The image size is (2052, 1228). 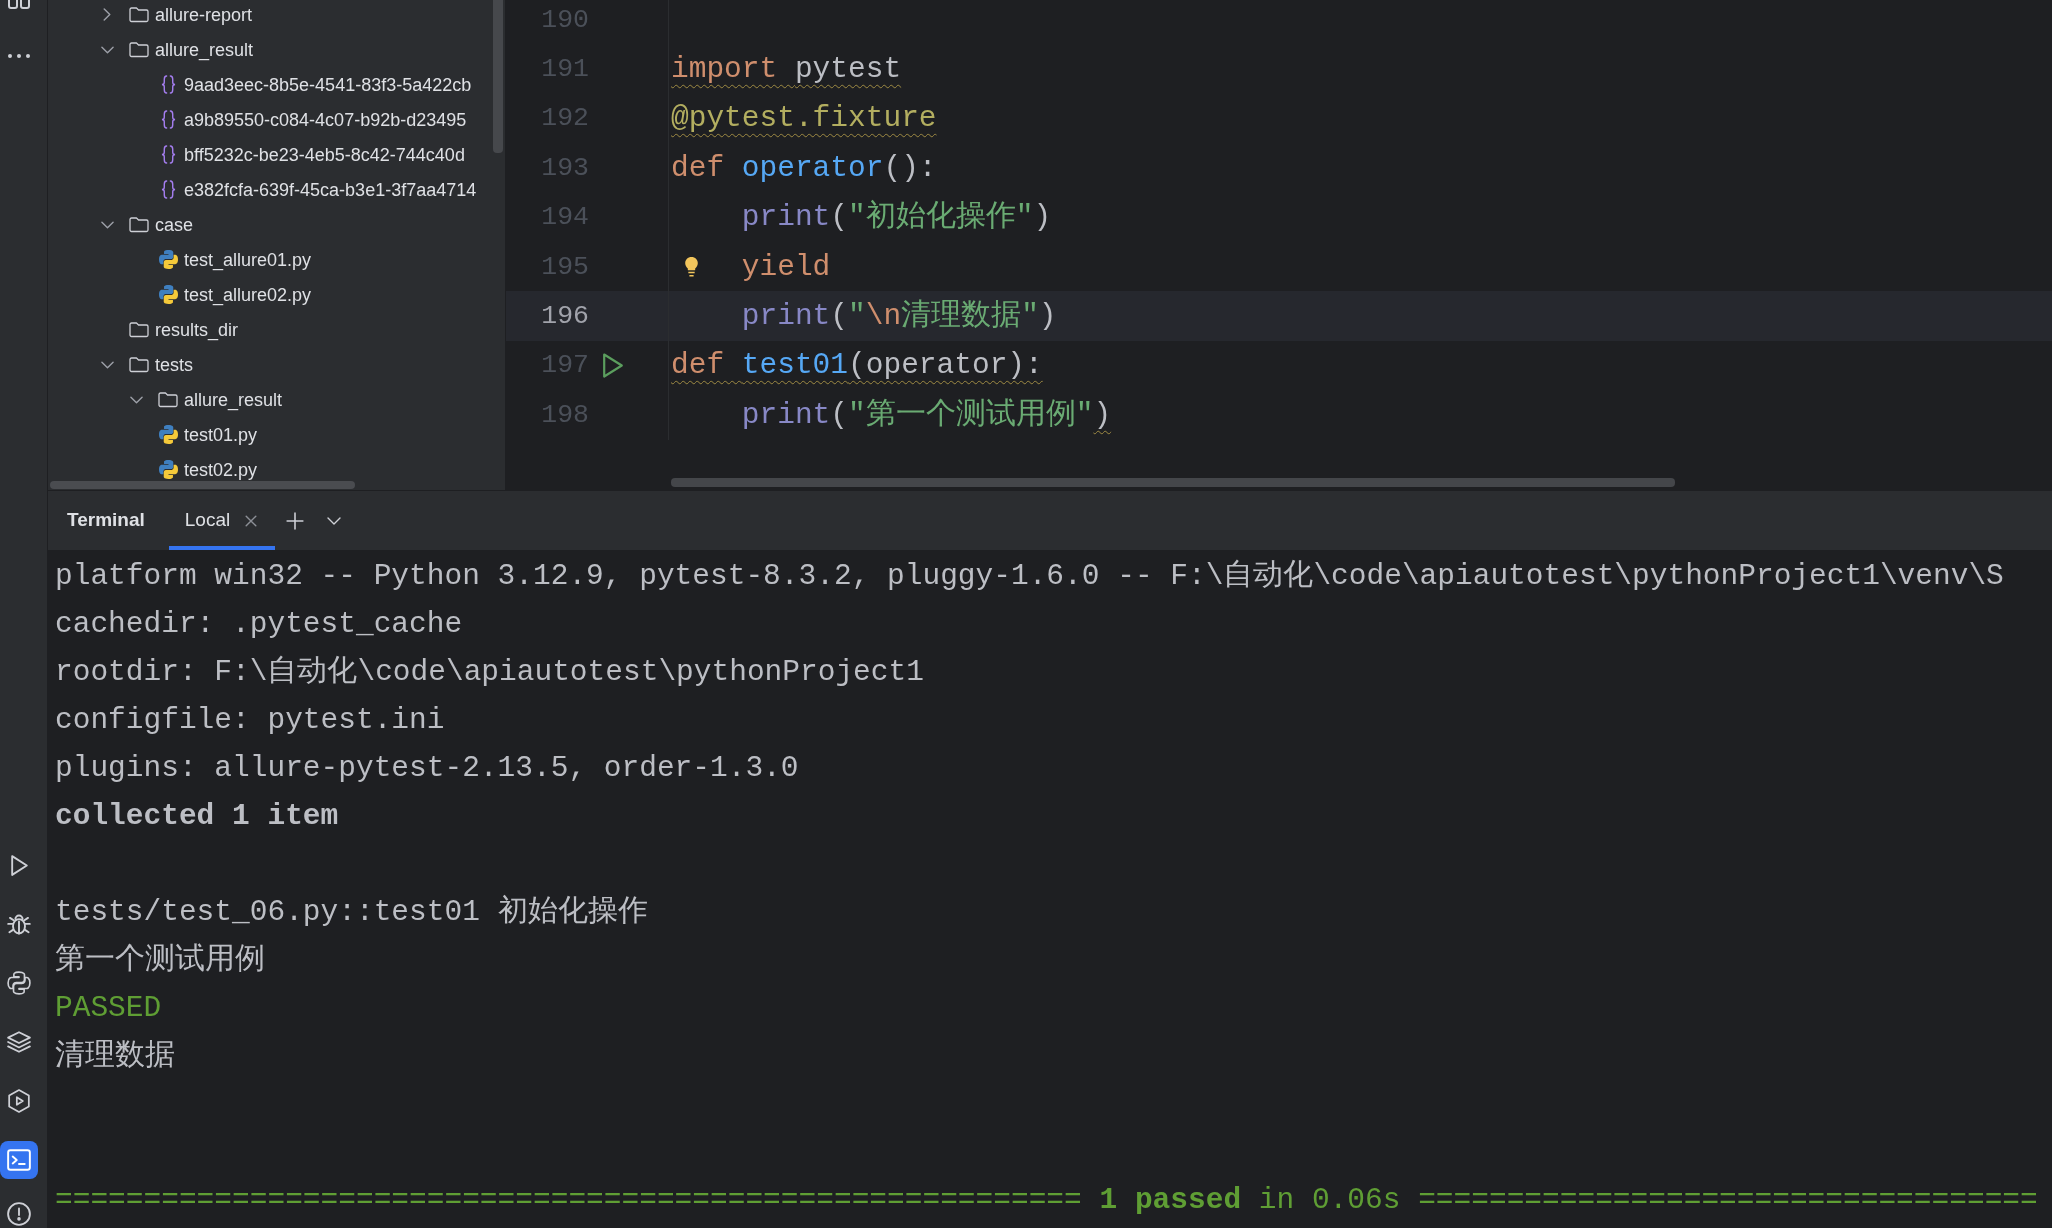 What do you see at coordinates (197, 816) in the screenshot?
I see `terminal-line: collected 1 item` at bounding box center [197, 816].